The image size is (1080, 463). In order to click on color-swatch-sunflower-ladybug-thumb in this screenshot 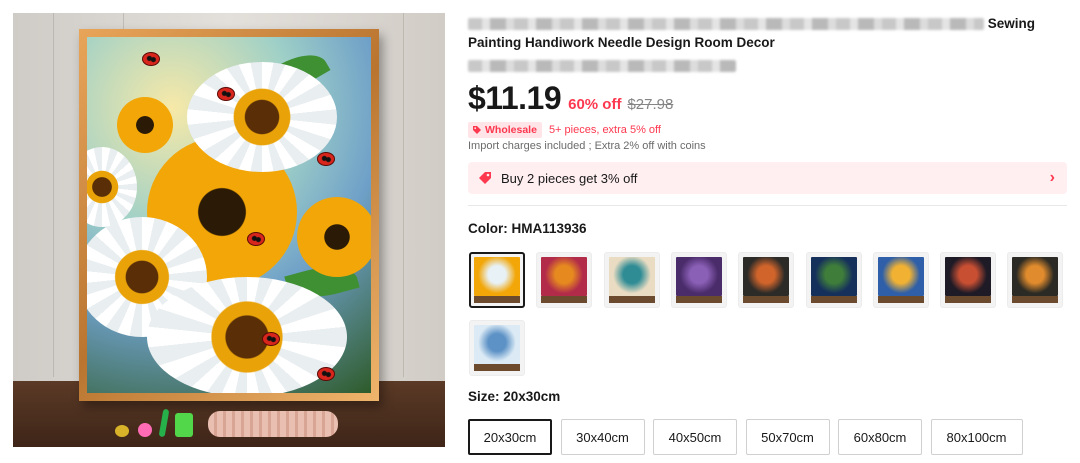, I will do `click(497, 280)`.